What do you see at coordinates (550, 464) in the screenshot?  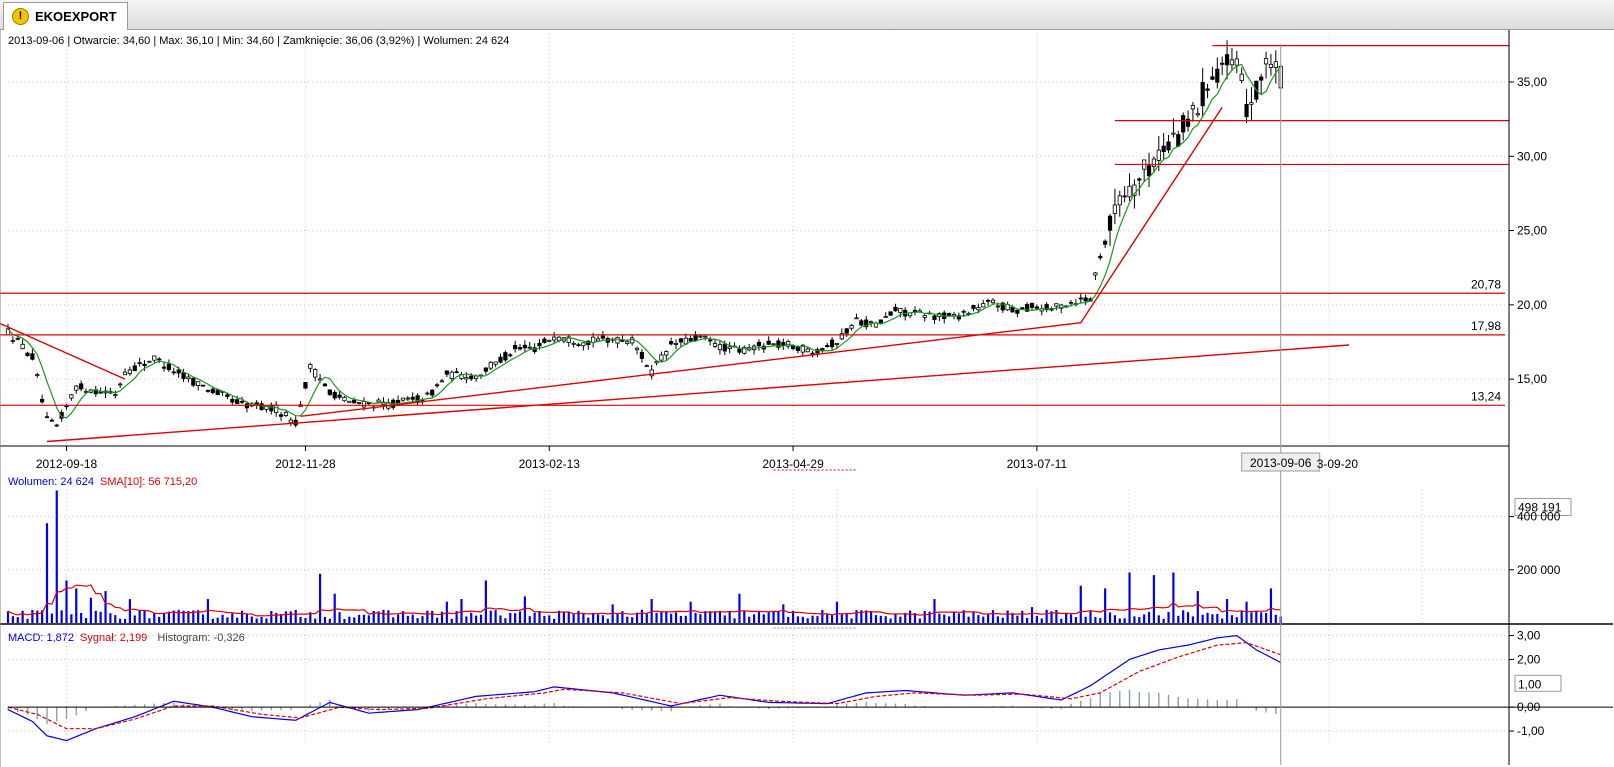 I see `date-tick-label: 2013-02-13` at bounding box center [550, 464].